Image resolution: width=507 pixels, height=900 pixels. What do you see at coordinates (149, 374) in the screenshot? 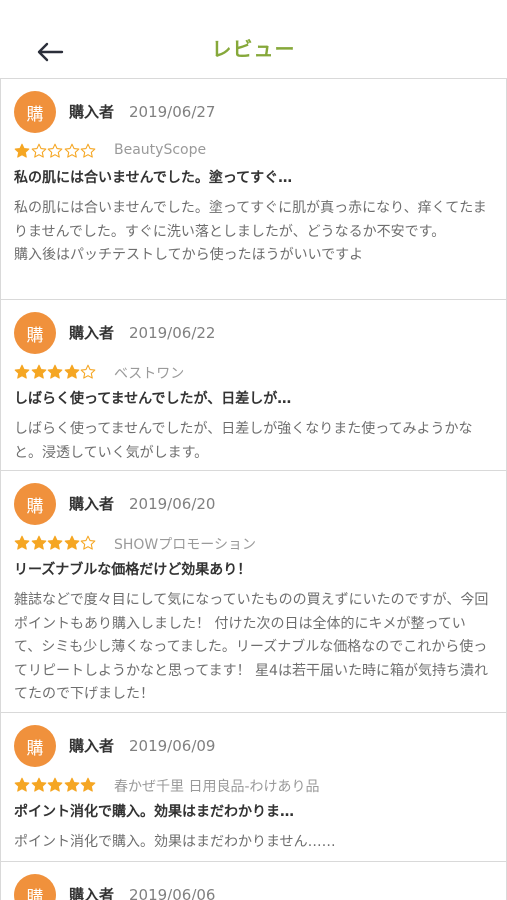
I see `shop-name: ベストワン` at bounding box center [149, 374].